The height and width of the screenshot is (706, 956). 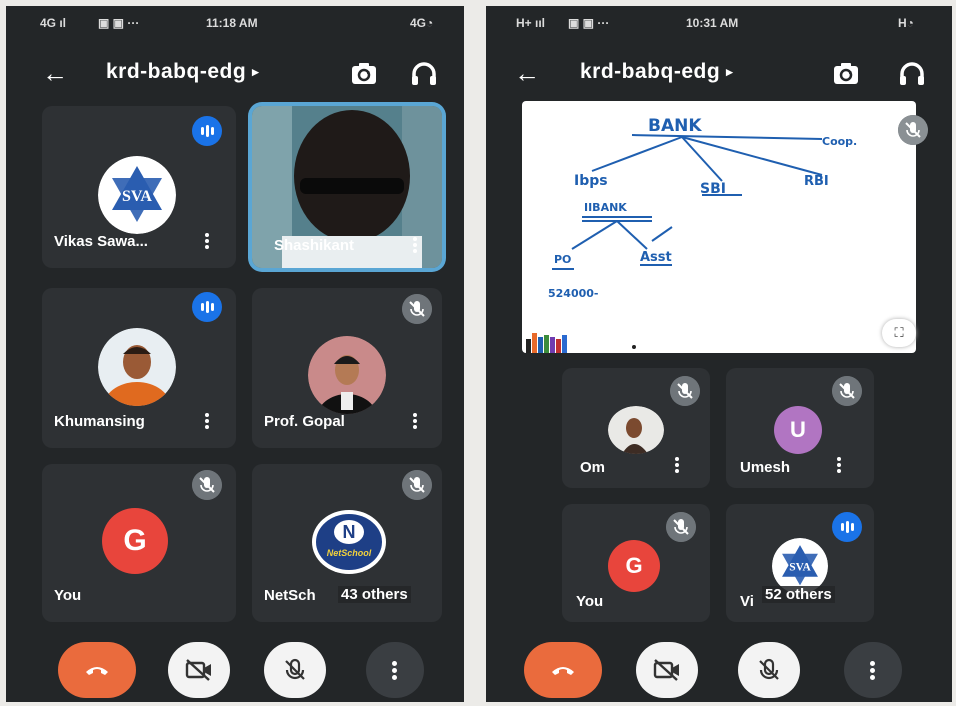 I want to click on participant-tile-active-video: Shashikant, so click(x=347, y=187).